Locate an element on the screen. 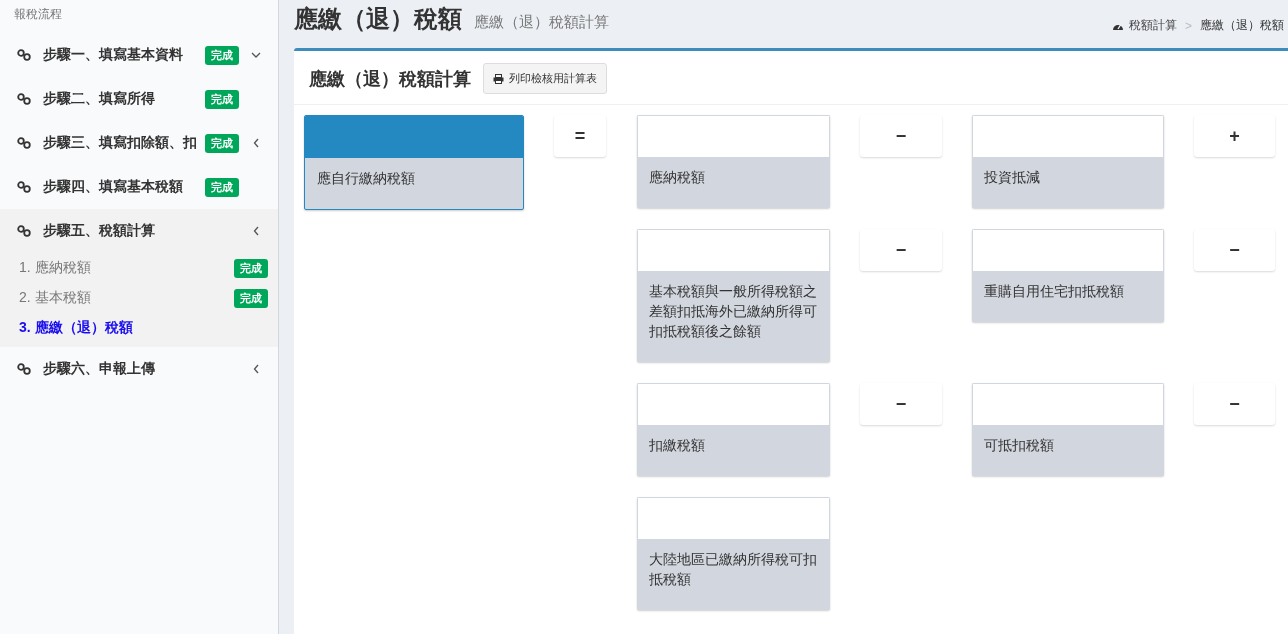  step-label: 步驟二、填寫所得 is located at coordinates (99, 99).